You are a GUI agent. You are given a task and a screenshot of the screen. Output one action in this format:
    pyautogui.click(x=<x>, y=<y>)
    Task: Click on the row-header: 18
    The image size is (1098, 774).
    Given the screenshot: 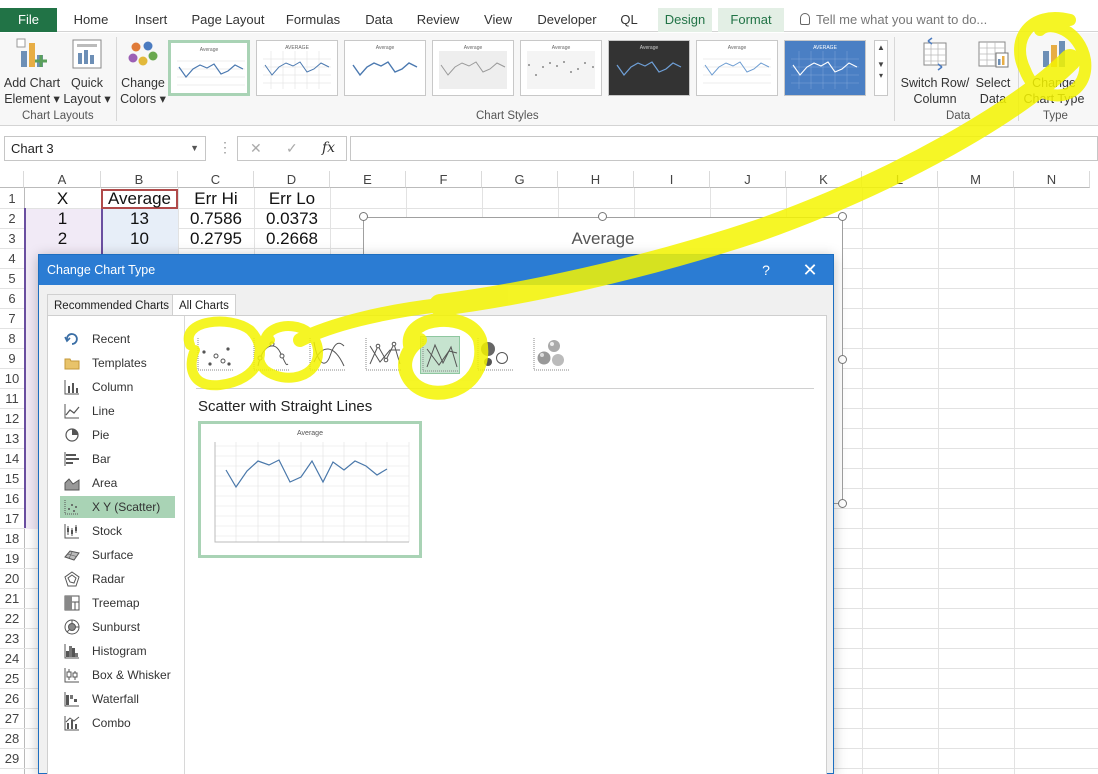 What is the action you would take?
    pyautogui.click(x=12, y=539)
    